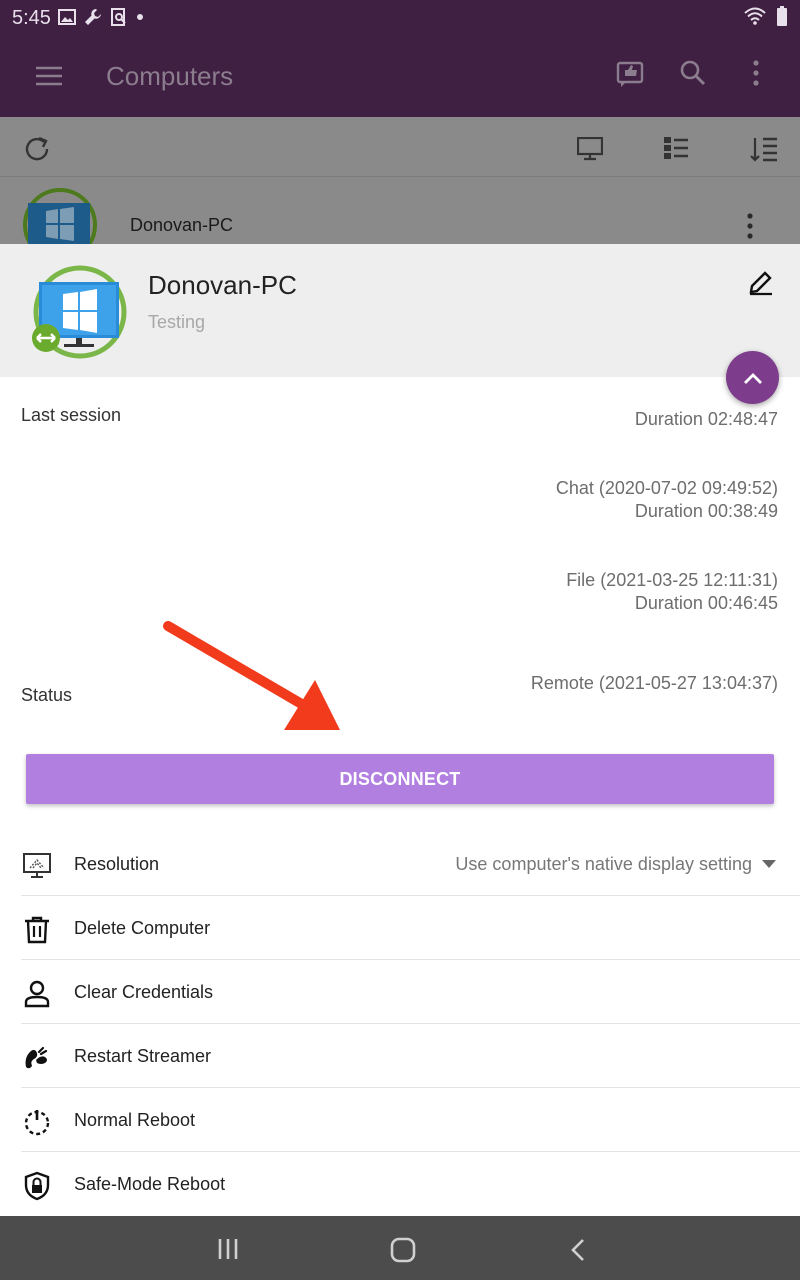 The height and width of the screenshot is (1280, 800). Describe the element at coordinates (403, 1250) in the screenshot. I see `home-icon` at that location.